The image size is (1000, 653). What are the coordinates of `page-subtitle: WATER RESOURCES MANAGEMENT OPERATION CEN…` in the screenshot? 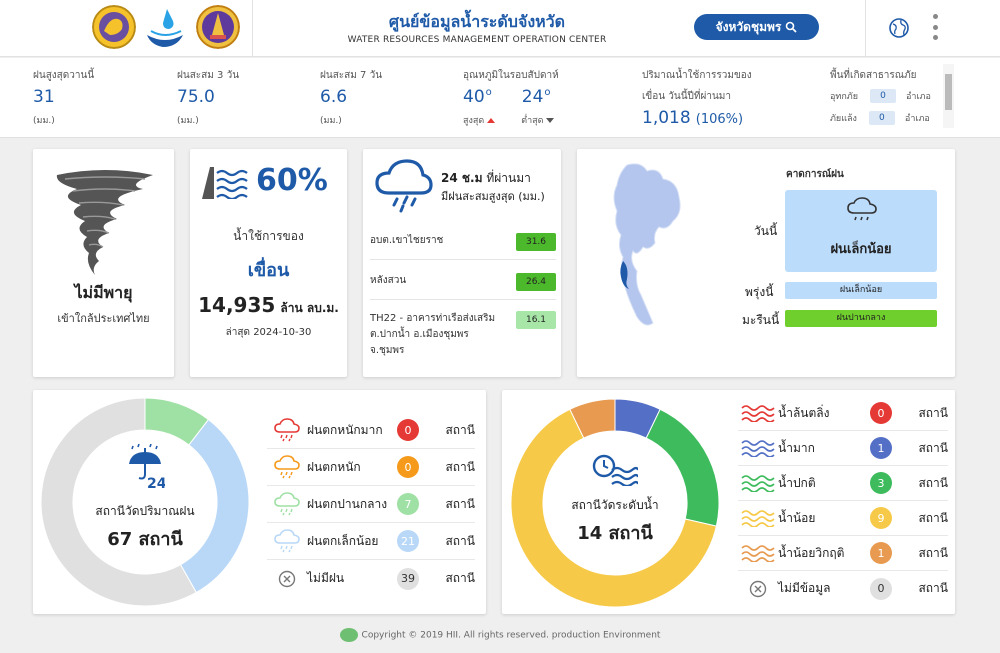 It's located at (477, 40).